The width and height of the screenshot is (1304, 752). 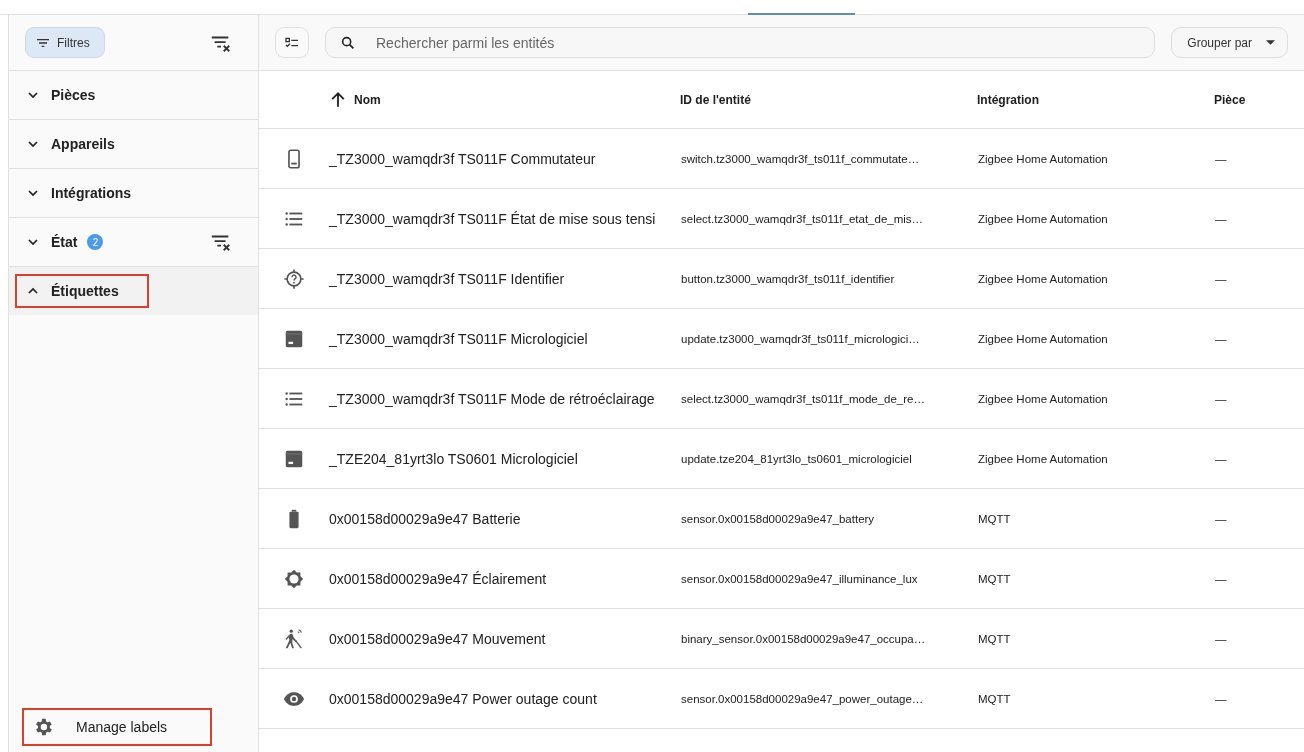 I want to click on entity-id: sensor.0x00158d00029a9e47_battery, so click(x=778, y=518).